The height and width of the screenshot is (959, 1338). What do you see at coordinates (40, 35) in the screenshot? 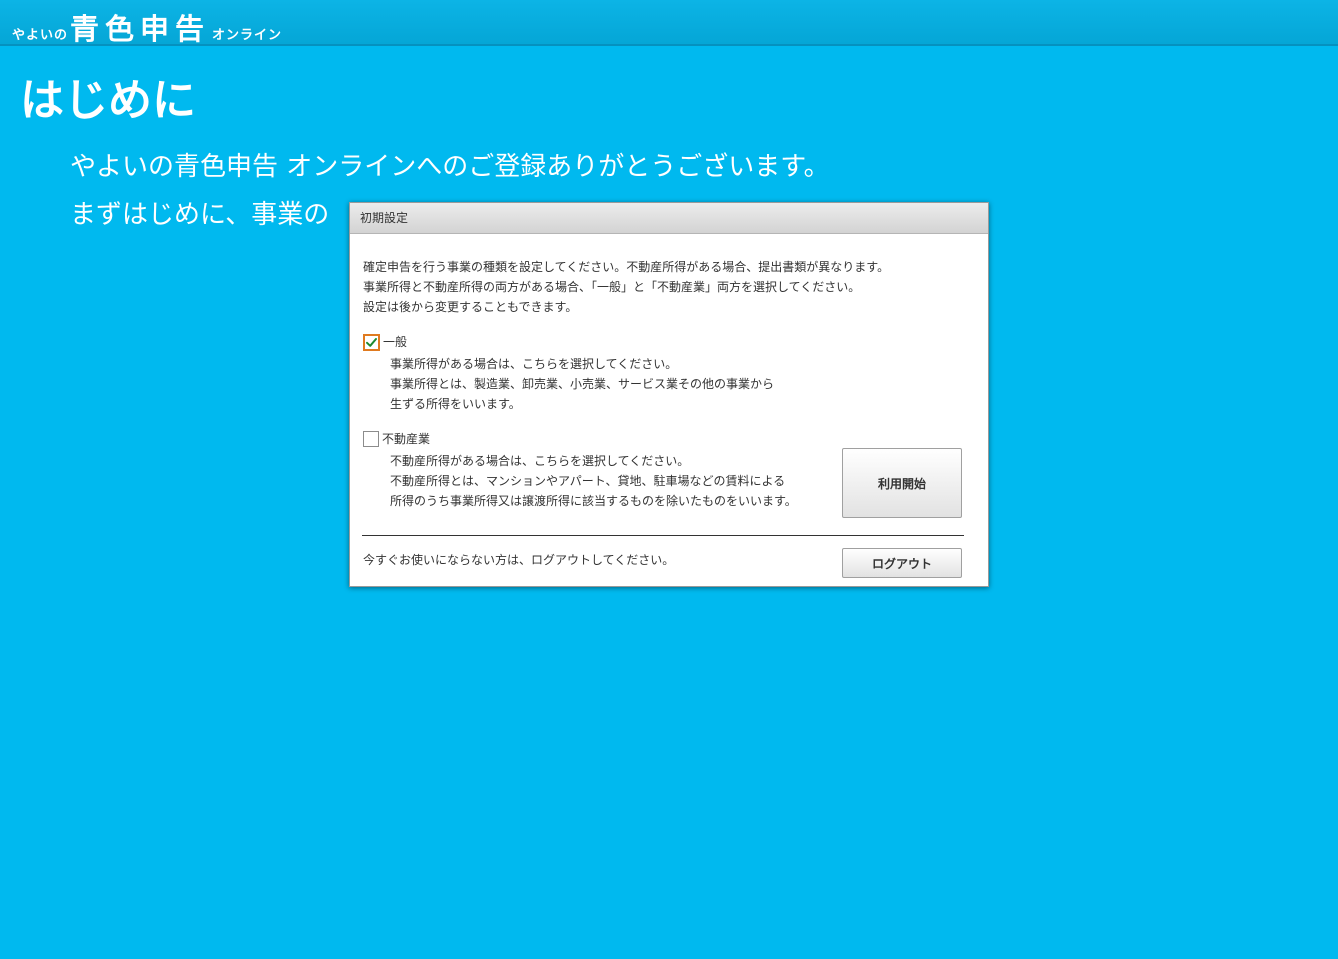
I see `logo-prefix: やよいの` at bounding box center [40, 35].